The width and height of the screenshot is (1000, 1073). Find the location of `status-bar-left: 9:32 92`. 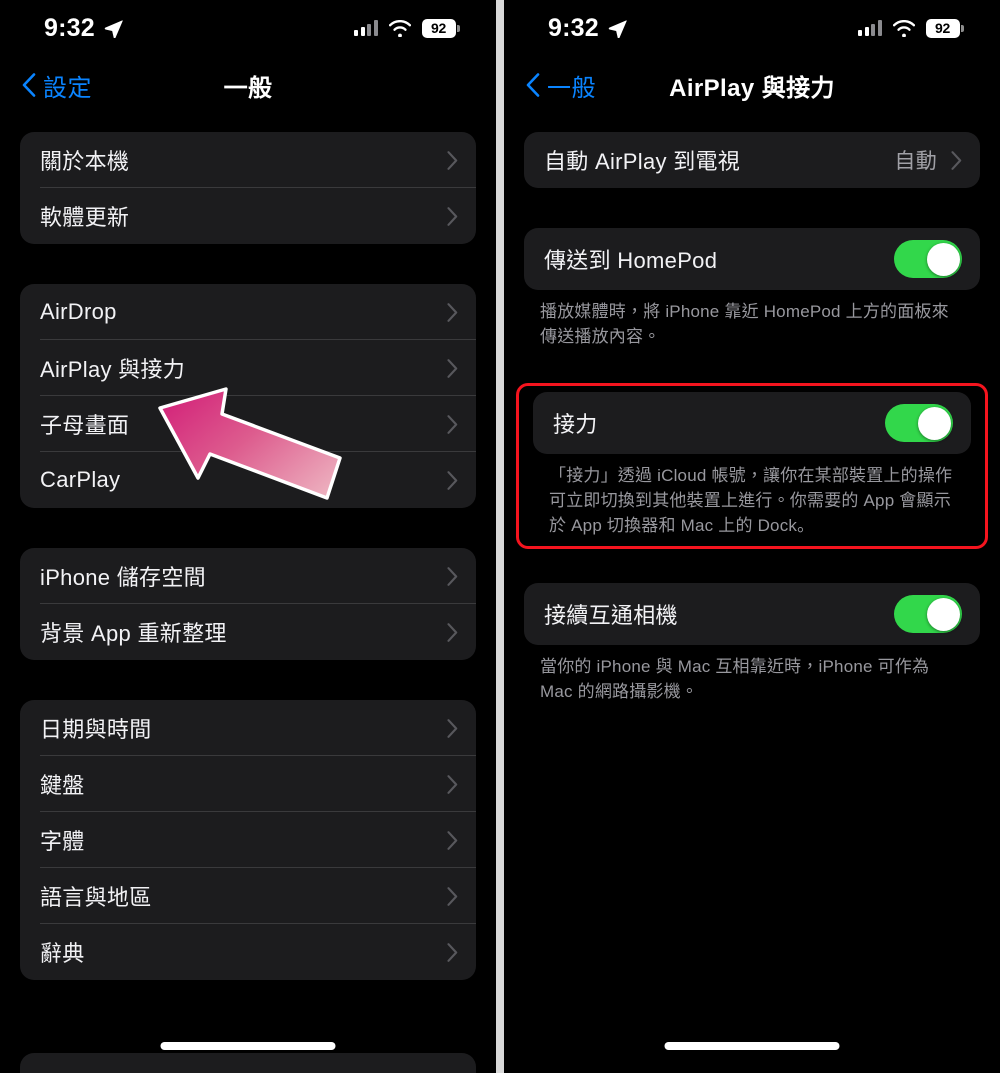

status-bar-left: 9:32 92 is located at coordinates (248, 28).